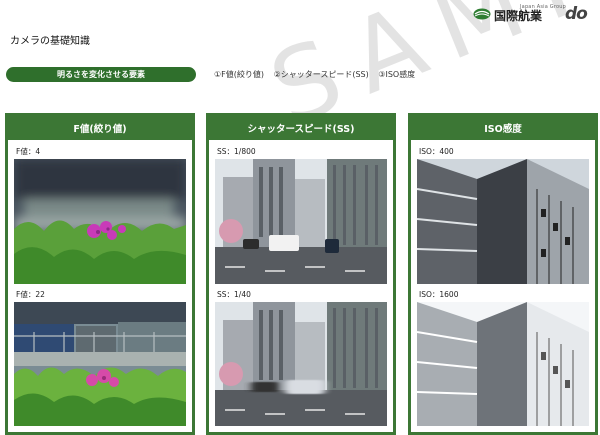 The width and height of the screenshot is (600, 435). Describe the element at coordinates (28, 151) in the screenshot. I see `photo-caption: F値：4` at that location.